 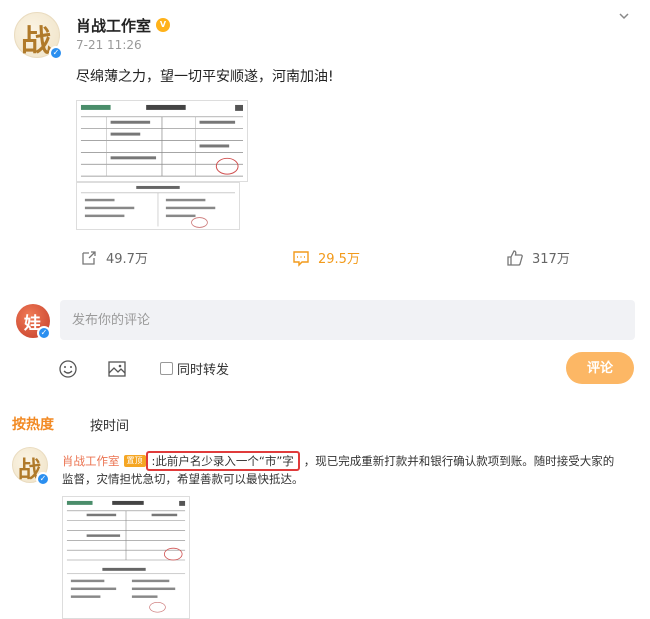 What do you see at coordinates (301, 258) in the screenshot?
I see `comment-icon` at bounding box center [301, 258].